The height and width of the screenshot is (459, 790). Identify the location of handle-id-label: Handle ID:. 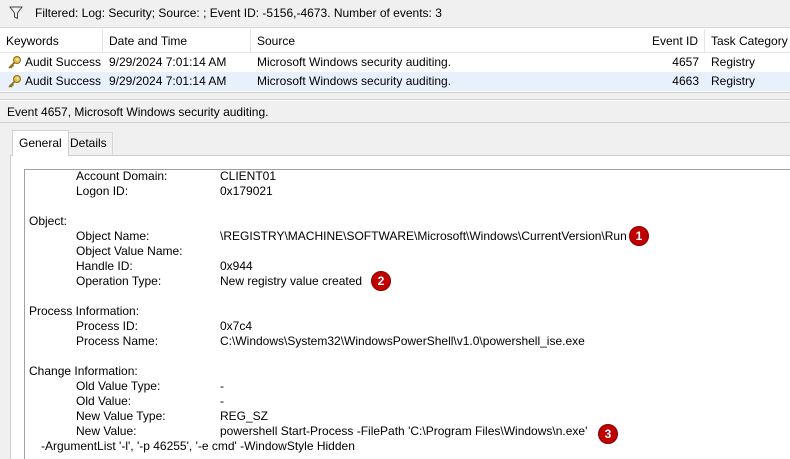
(104, 266).